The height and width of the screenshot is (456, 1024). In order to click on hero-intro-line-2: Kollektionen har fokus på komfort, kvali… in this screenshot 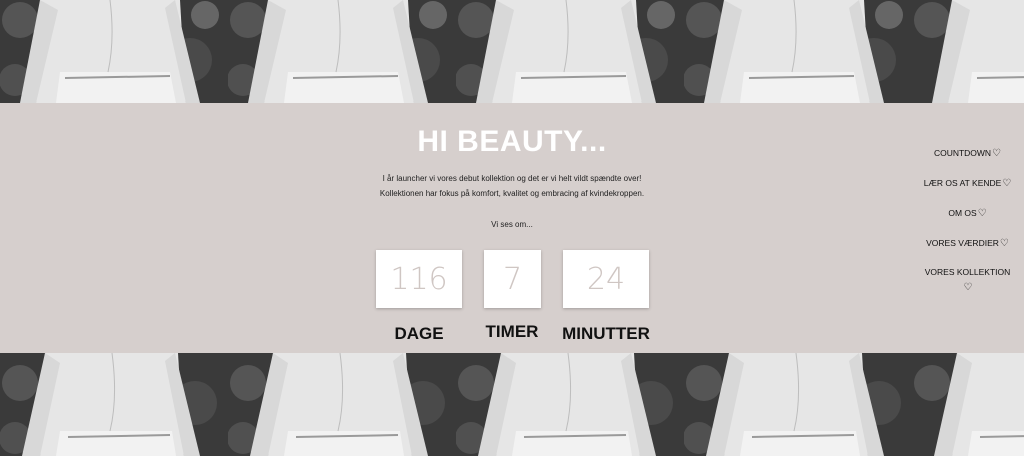, I will do `click(512, 193)`.